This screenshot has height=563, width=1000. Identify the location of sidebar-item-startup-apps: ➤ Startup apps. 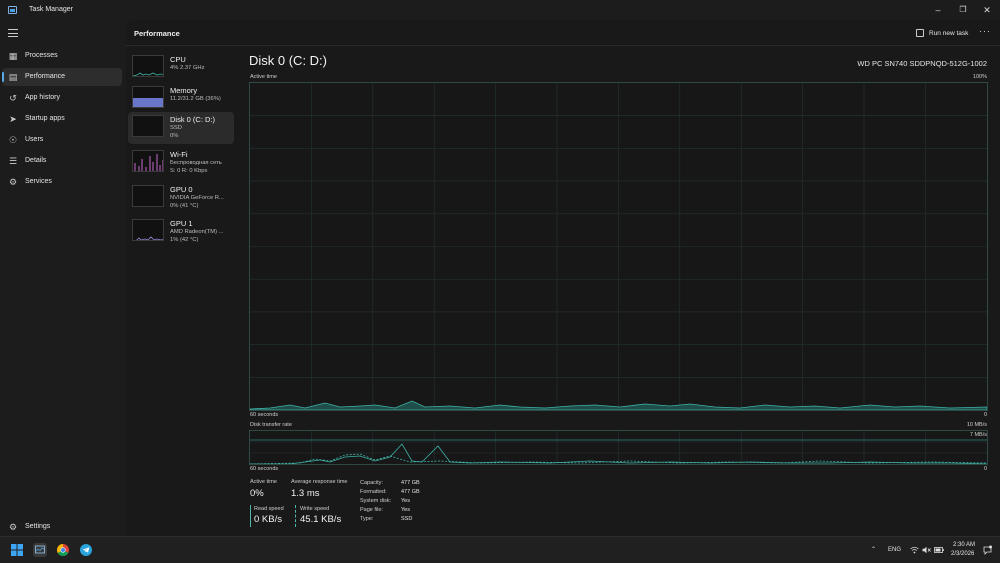
(62, 119).